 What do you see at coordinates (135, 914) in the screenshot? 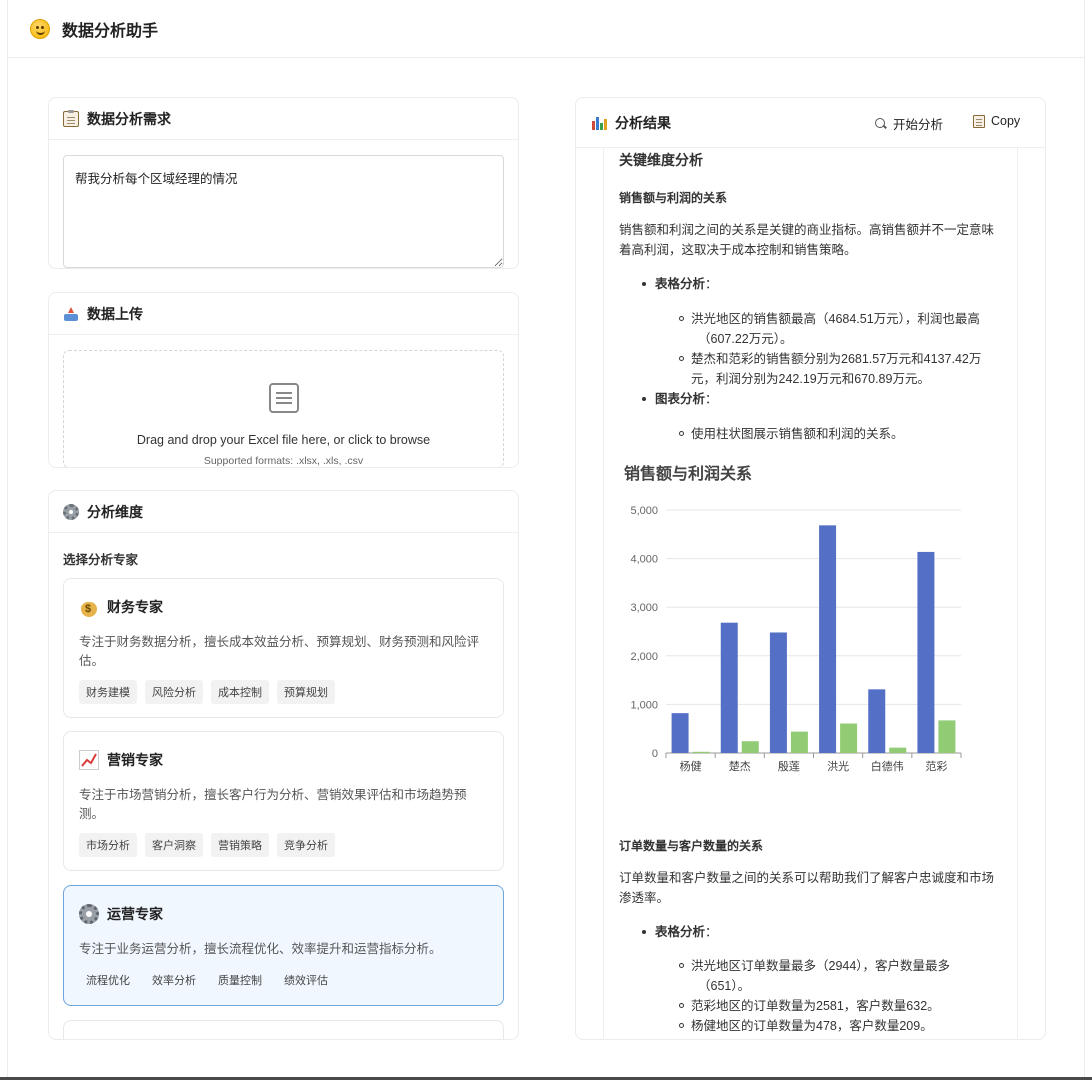
I see `expert-name: 运营专家` at bounding box center [135, 914].